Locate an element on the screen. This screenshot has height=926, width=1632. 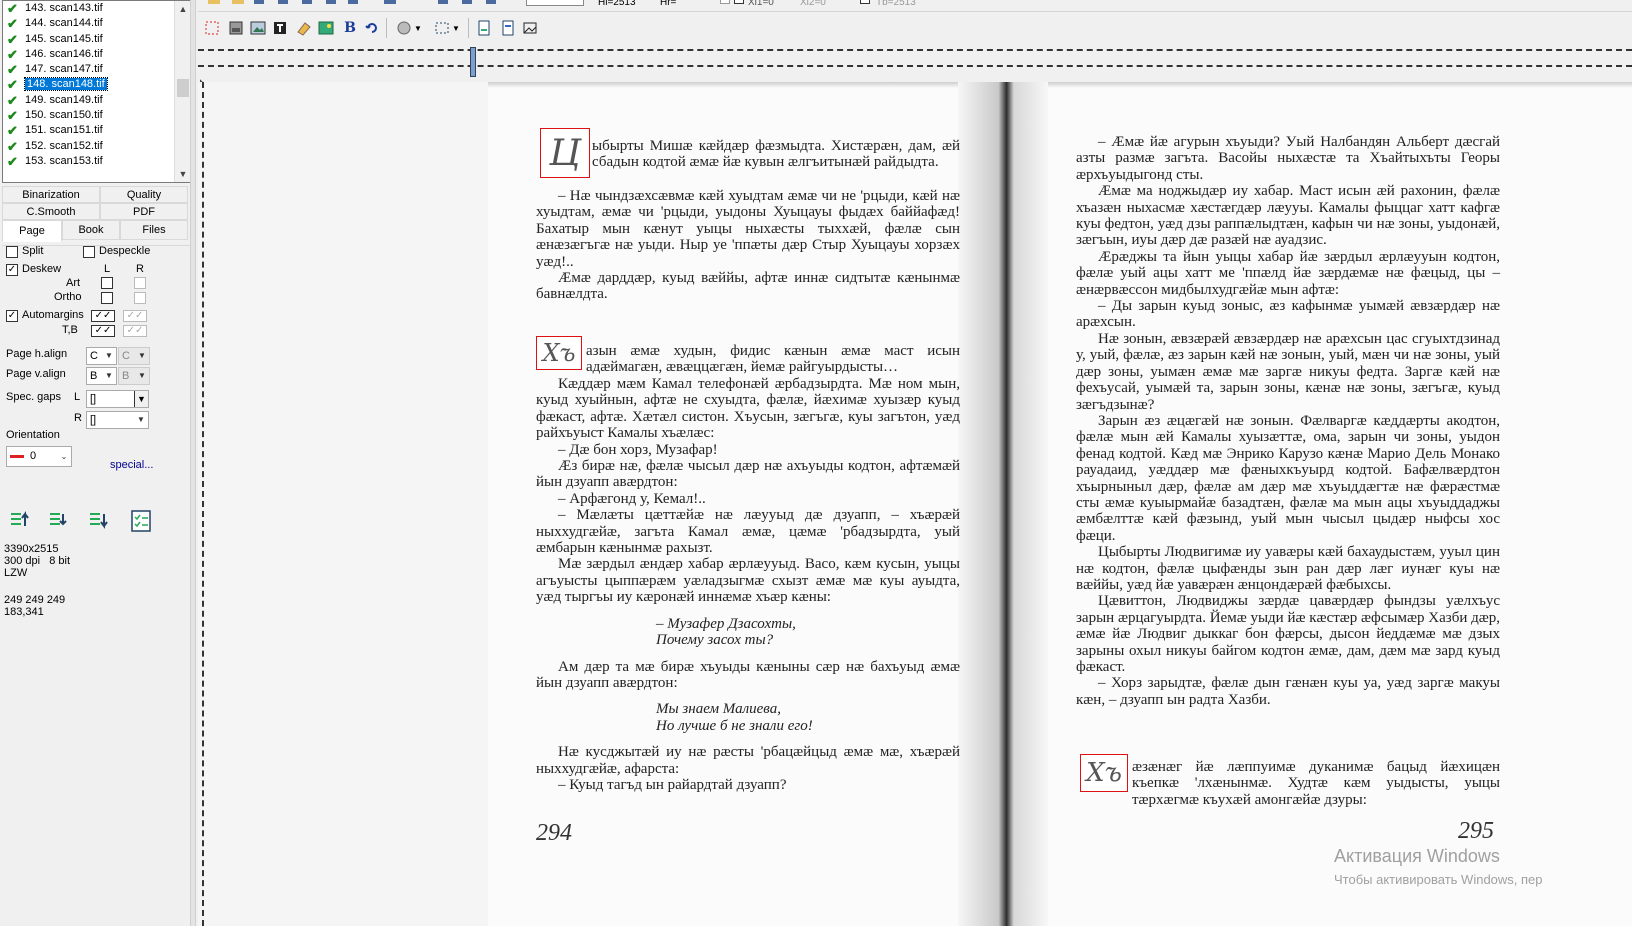
crop-icon is located at coordinates (530, 28).